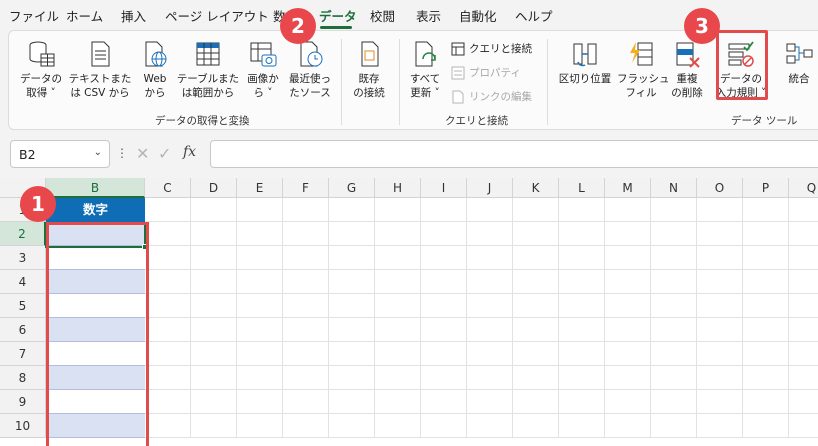  Describe the element at coordinates (803, 188) in the screenshot. I see `column-header-q: Q` at that location.